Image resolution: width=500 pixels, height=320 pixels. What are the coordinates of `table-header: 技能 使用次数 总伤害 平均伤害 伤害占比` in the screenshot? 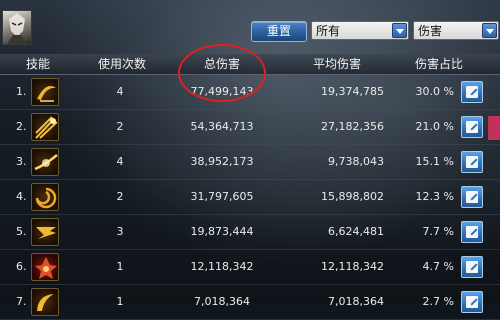 It's located at (250, 64).